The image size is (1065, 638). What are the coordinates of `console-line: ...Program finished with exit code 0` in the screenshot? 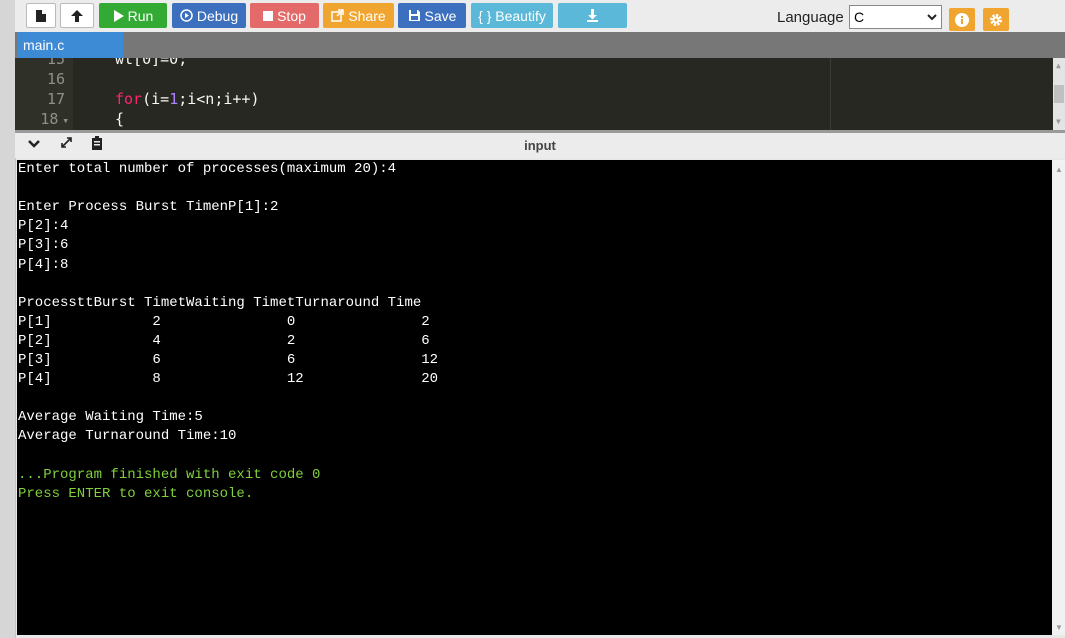 It's located at (169, 474).